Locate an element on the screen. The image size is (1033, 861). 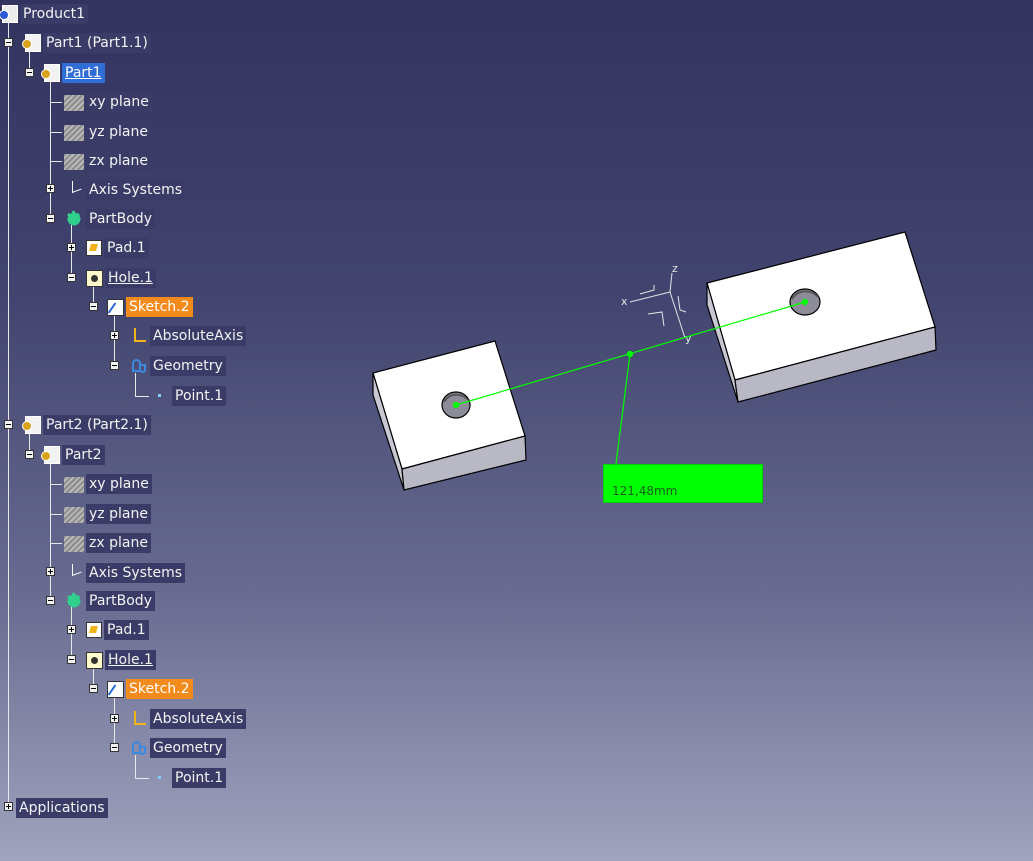
tree-node-label: Part1 (Part1.1) is located at coordinates (97, 43).